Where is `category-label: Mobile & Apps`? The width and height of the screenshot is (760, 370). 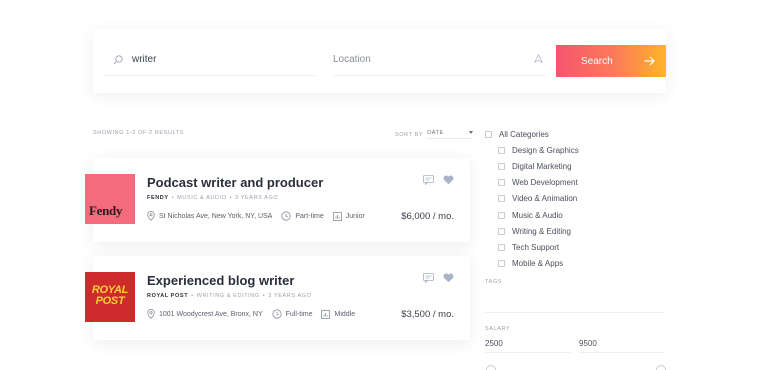
category-label: Mobile & Apps is located at coordinates (538, 264).